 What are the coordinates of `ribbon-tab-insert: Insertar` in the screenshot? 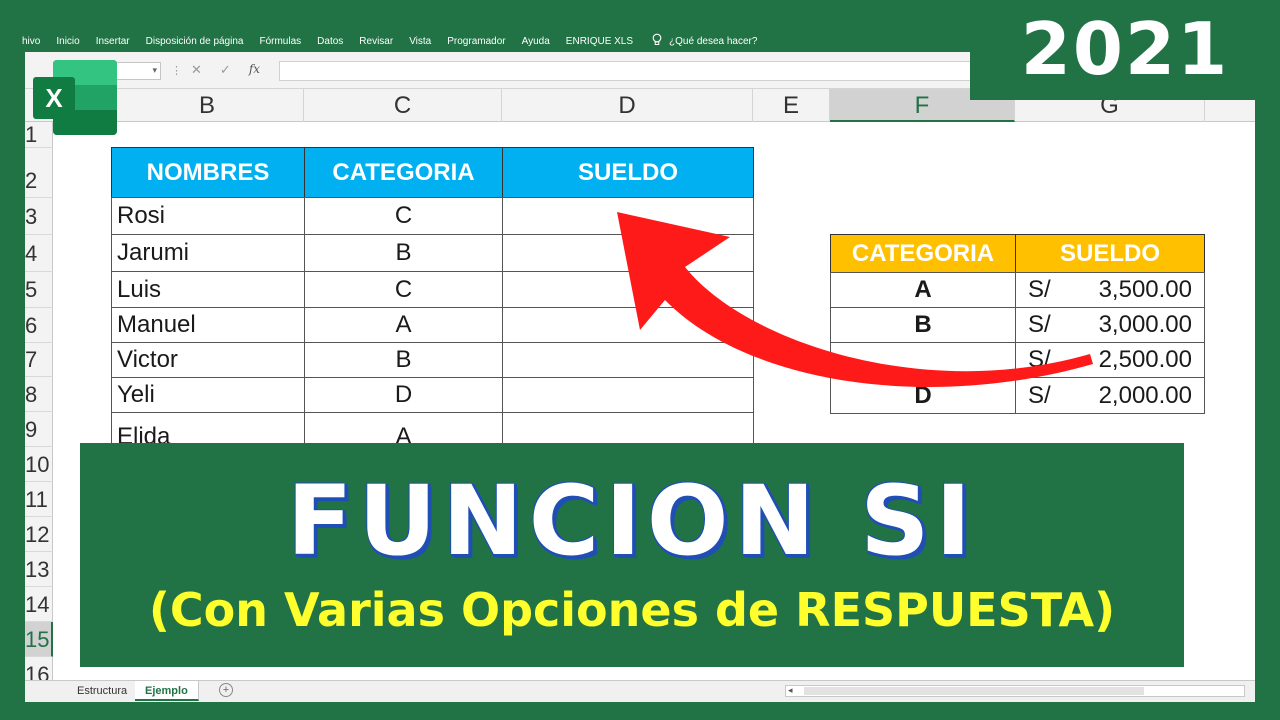 It's located at (113, 41).